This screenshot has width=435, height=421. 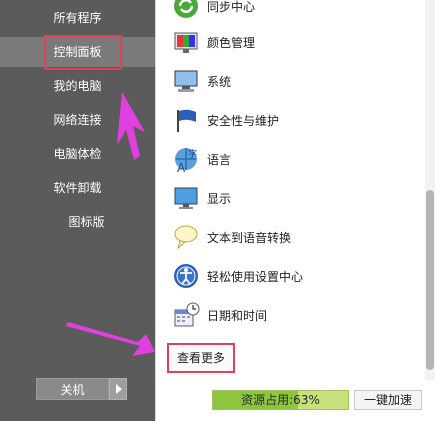 What do you see at coordinates (72, 389) in the screenshot?
I see `shutdown-button: 关机` at bounding box center [72, 389].